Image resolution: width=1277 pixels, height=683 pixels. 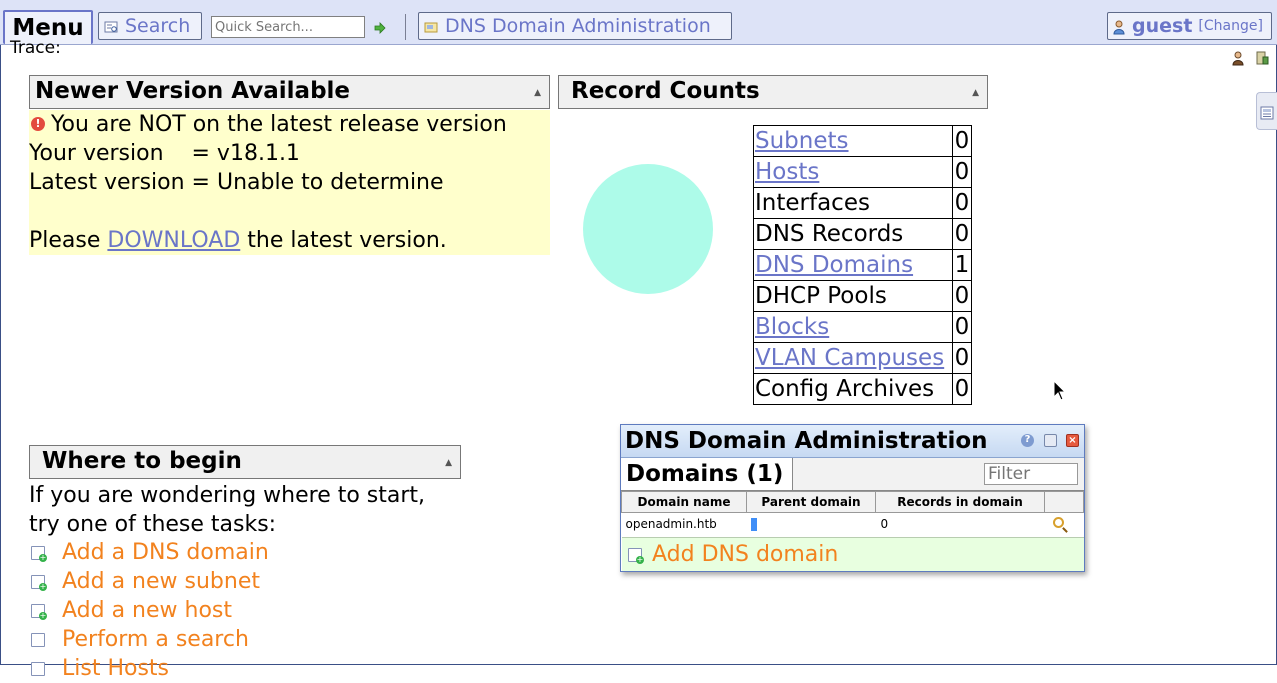 I want to click on task-link: + Add a DNS domain, so click(x=149, y=552).